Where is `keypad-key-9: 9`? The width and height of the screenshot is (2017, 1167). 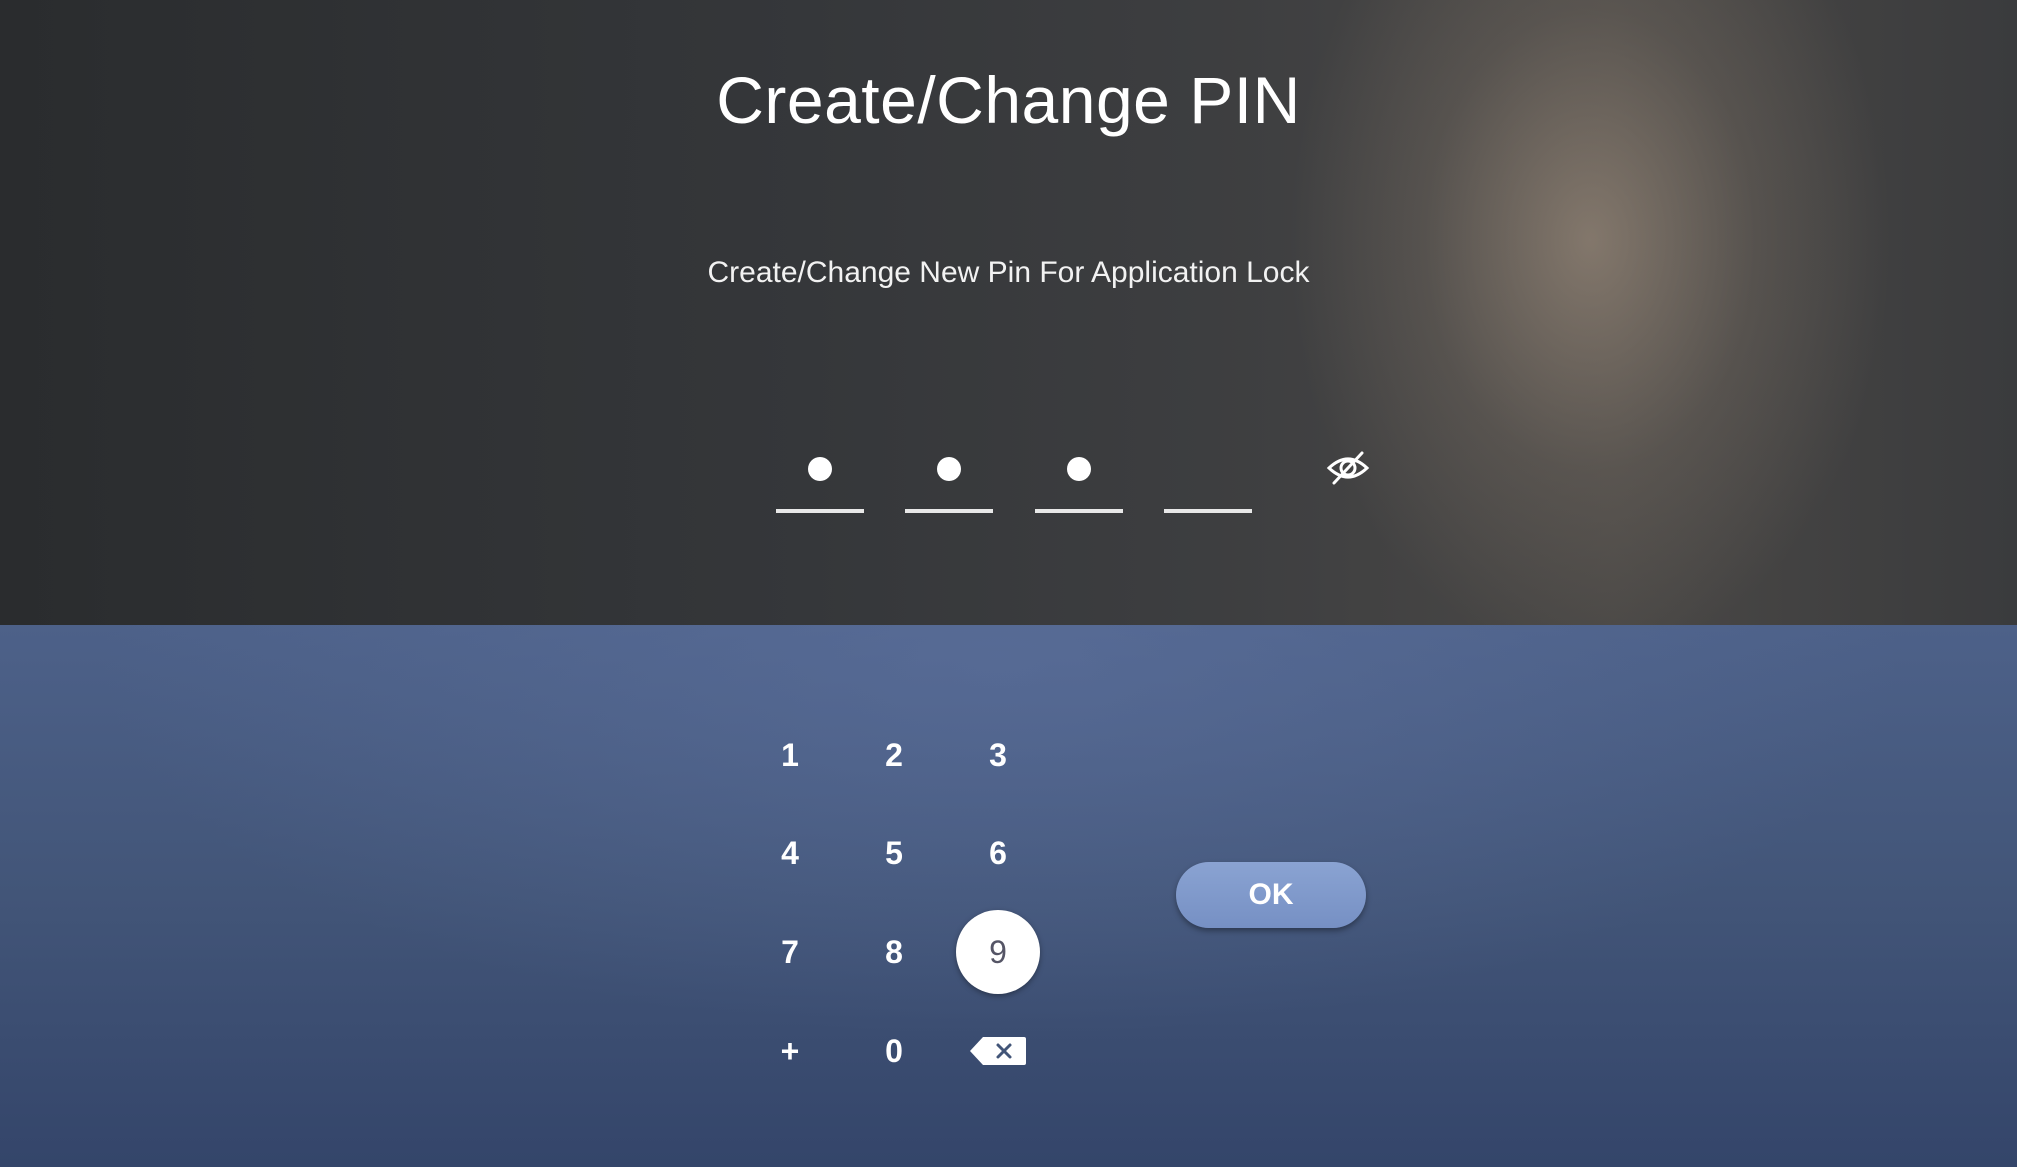
keypad-key-9: 9 is located at coordinates (998, 952).